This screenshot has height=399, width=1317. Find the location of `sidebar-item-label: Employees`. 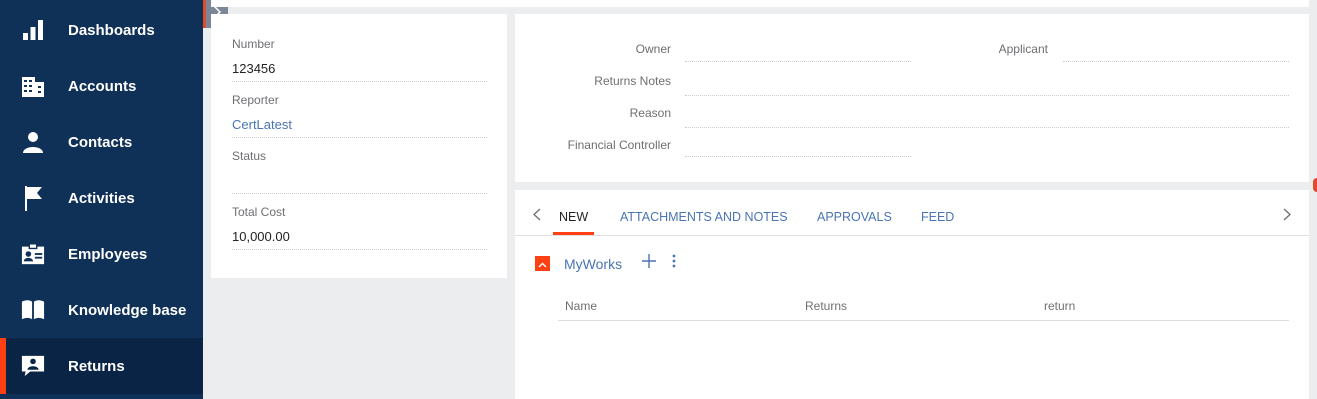

sidebar-item-label: Employees is located at coordinates (108, 254).